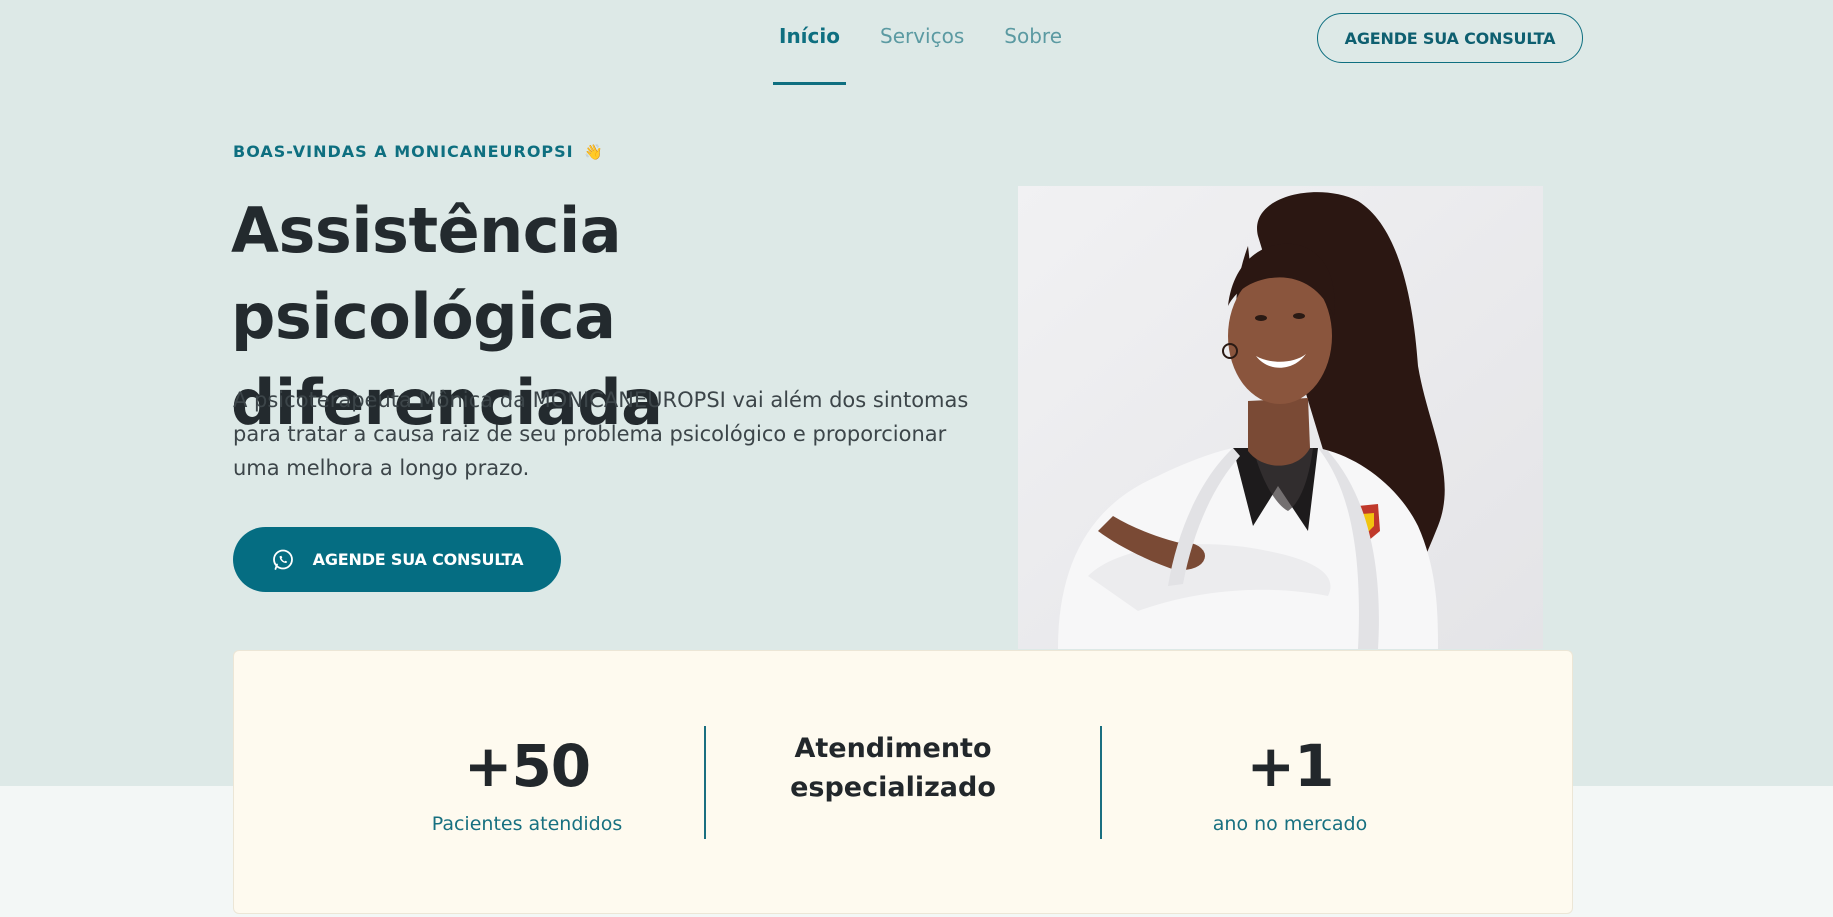  What do you see at coordinates (922, 36) in the screenshot?
I see `nav-link-label: Serviços` at bounding box center [922, 36].